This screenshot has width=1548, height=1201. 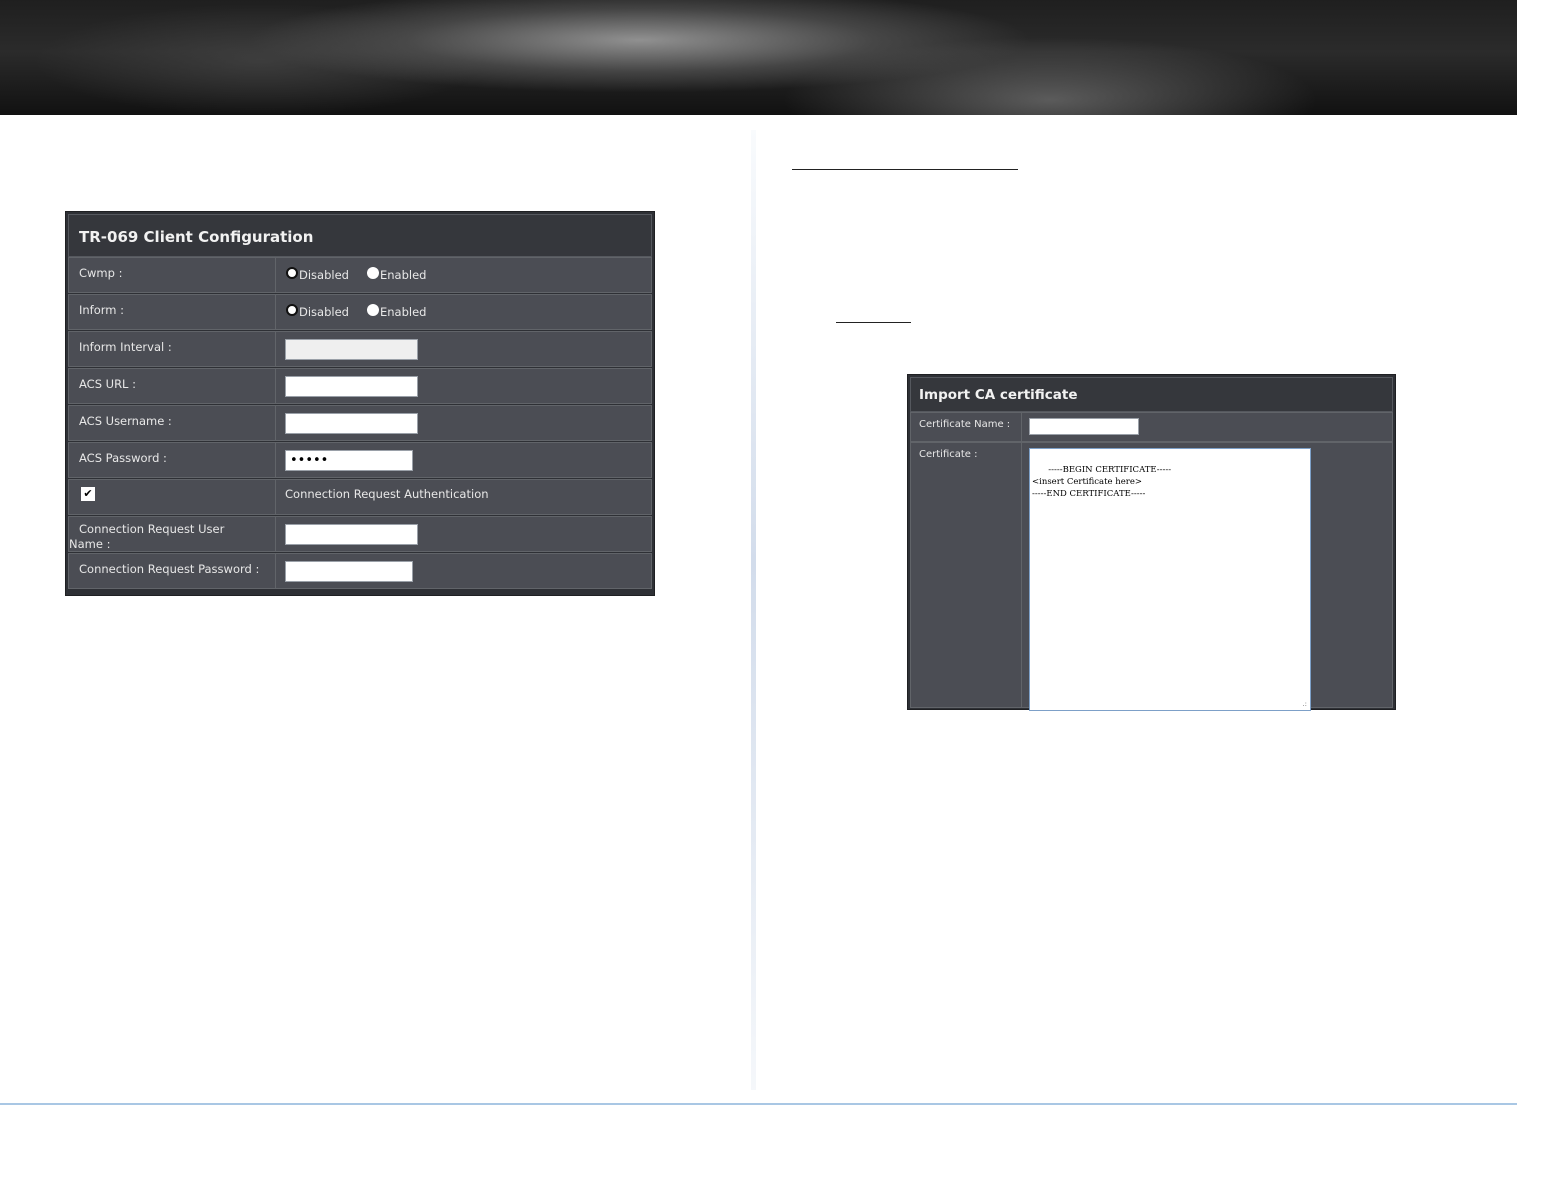 What do you see at coordinates (349, 571) in the screenshot?
I see `conn-password-input` at bounding box center [349, 571].